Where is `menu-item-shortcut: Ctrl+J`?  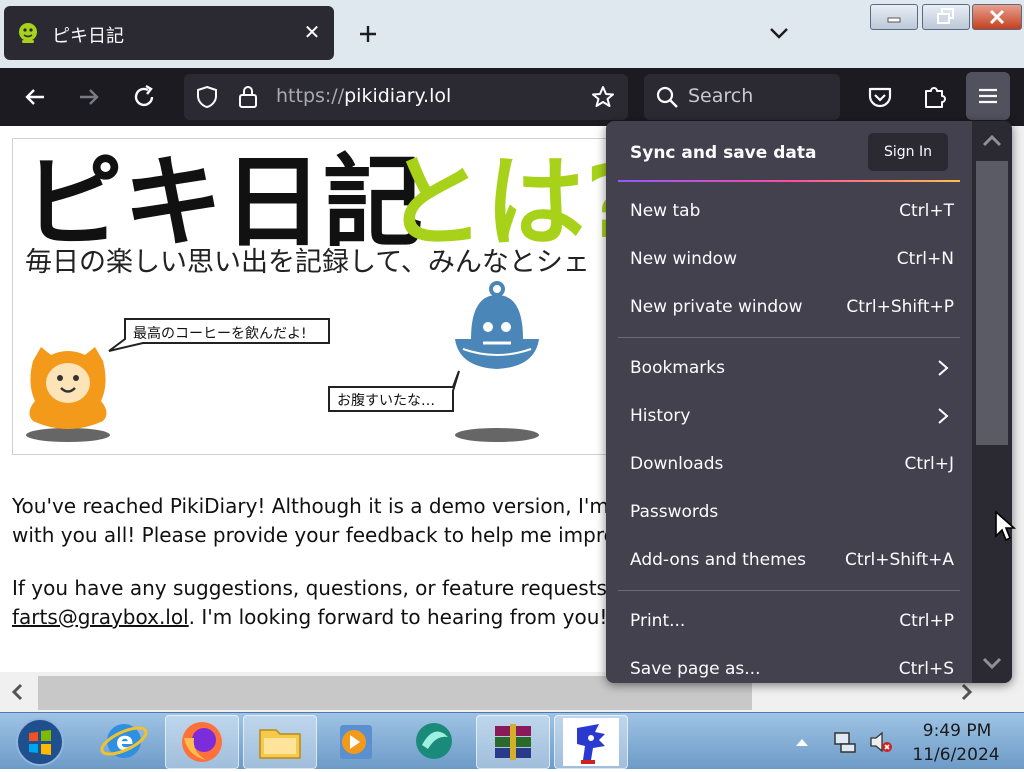
menu-item-shortcut: Ctrl+J is located at coordinates (929, 464).